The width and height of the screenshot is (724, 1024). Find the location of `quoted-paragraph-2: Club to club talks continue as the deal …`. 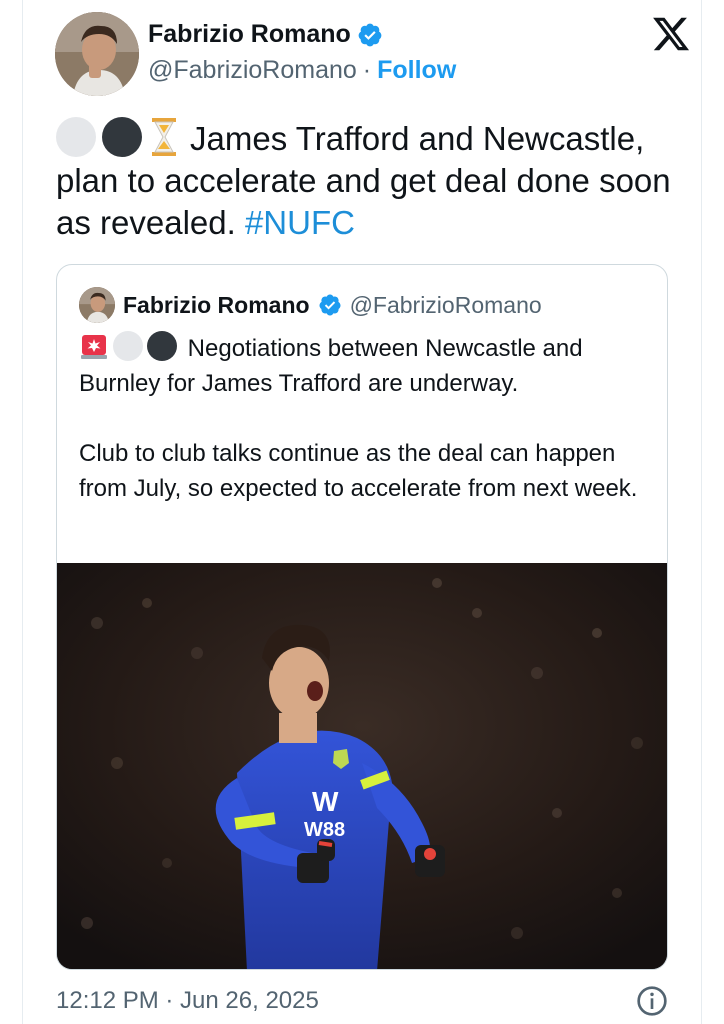

quoted-paragraph-2: Club to club talks continue as the deal … is located at coordinates (358, 471).